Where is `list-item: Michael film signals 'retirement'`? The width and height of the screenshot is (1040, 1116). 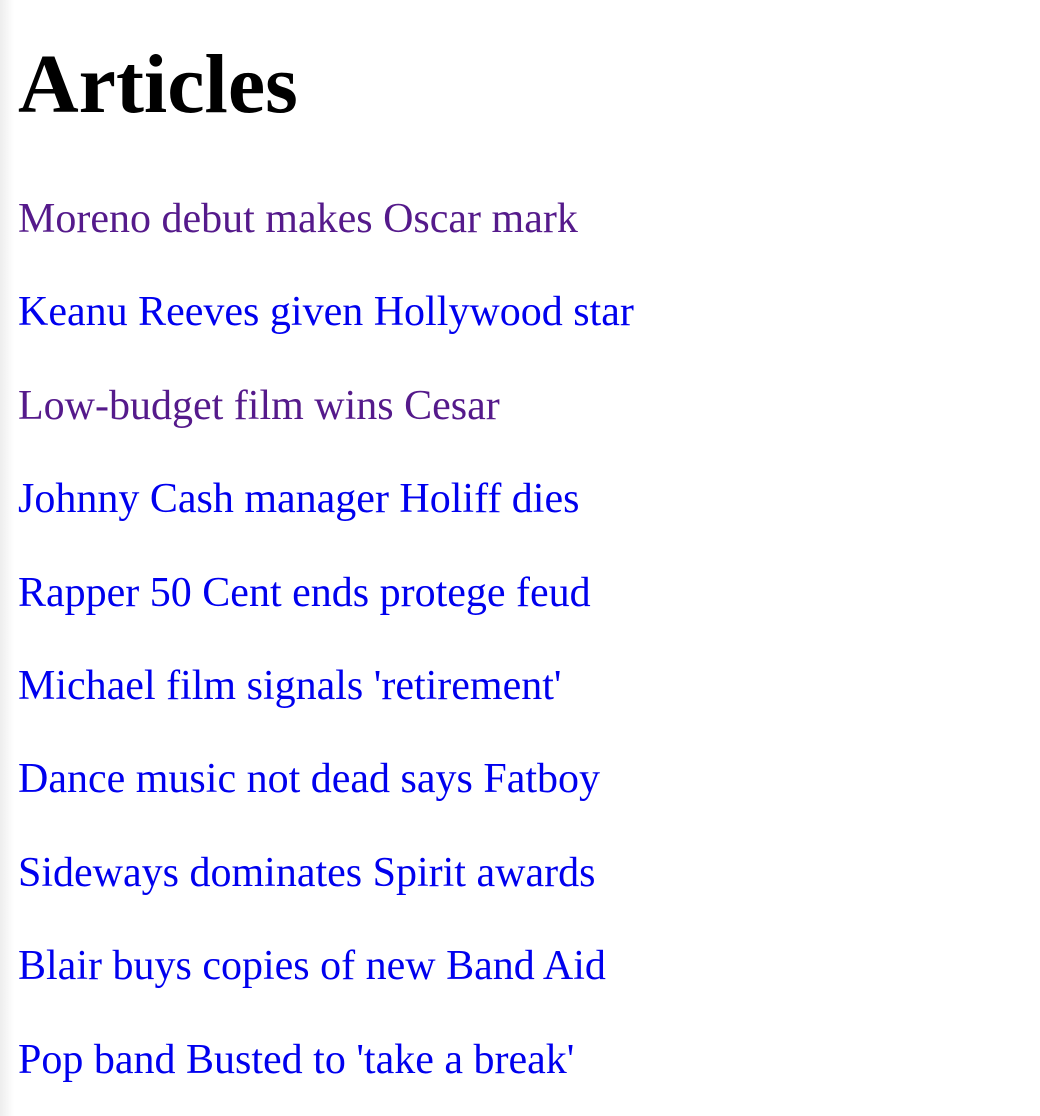 list-item: Michael film signals 'retirement' is located at coordinates (326, 707).